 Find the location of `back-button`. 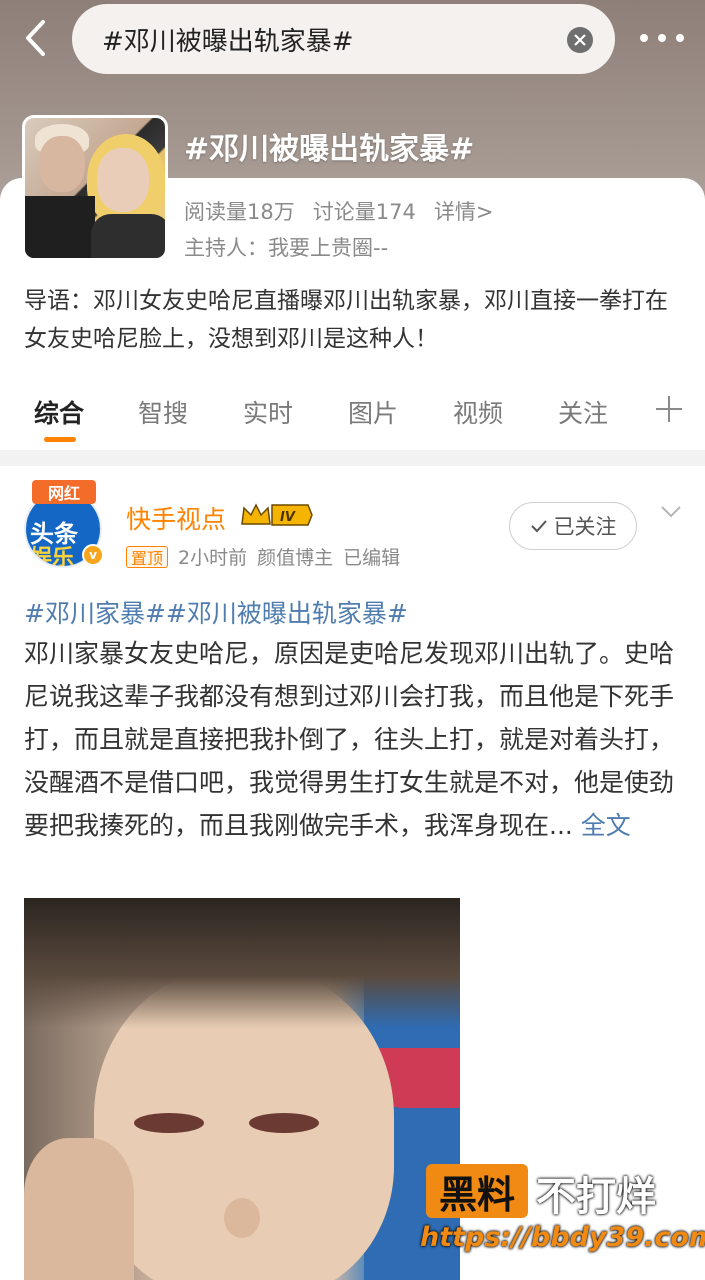

back-button is located at coordinates (35, 38).